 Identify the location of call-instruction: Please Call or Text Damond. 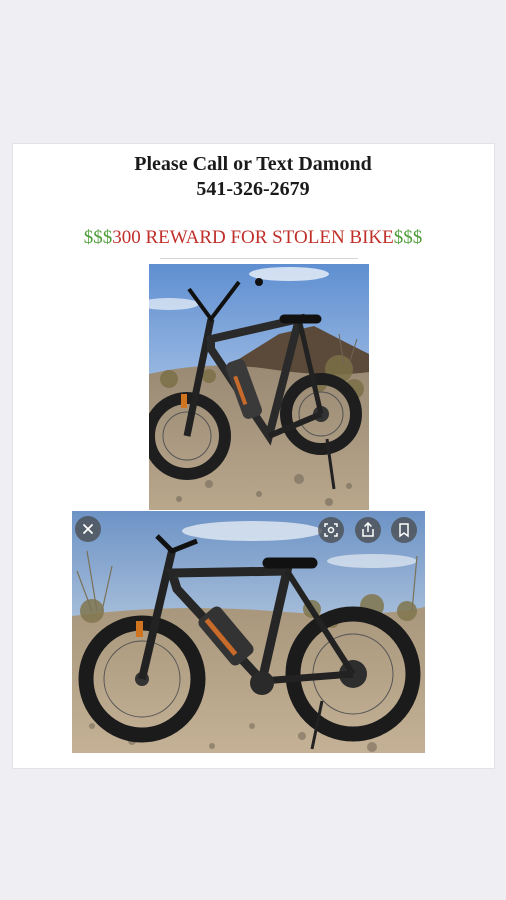
(253, 164).